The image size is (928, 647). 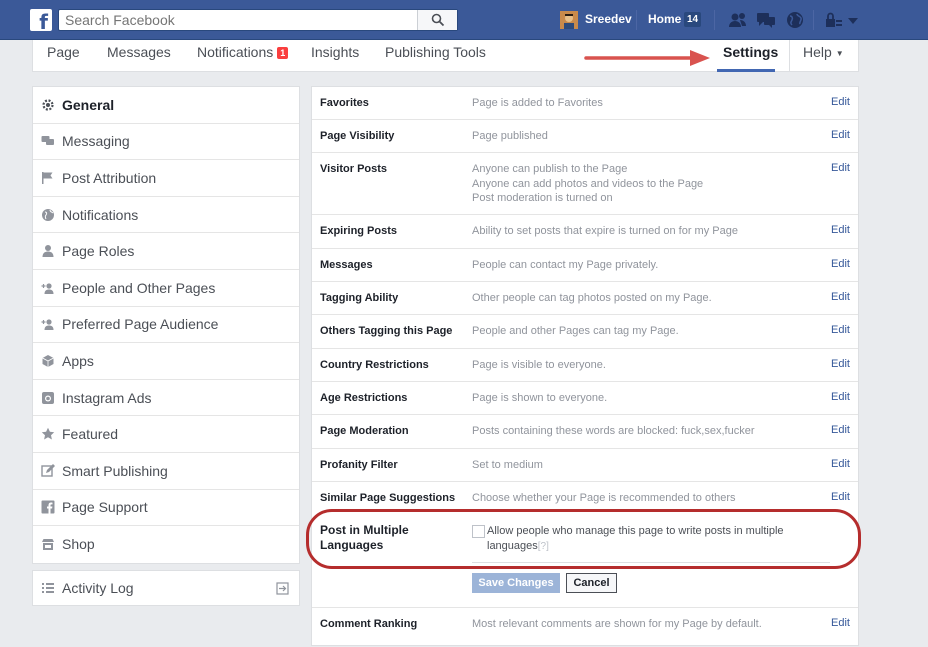 I want to click on tab-help: Help ▼, so click(x=823, y=52).